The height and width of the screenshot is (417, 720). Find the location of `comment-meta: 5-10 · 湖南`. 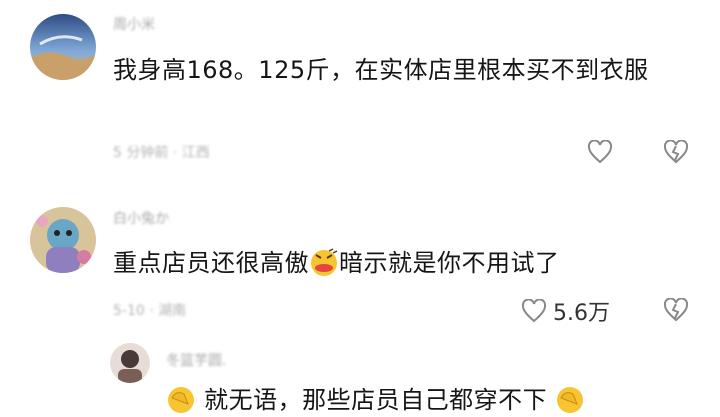

comment-meta: 5-10 · 湖南 is located at coordinates (150, 311).